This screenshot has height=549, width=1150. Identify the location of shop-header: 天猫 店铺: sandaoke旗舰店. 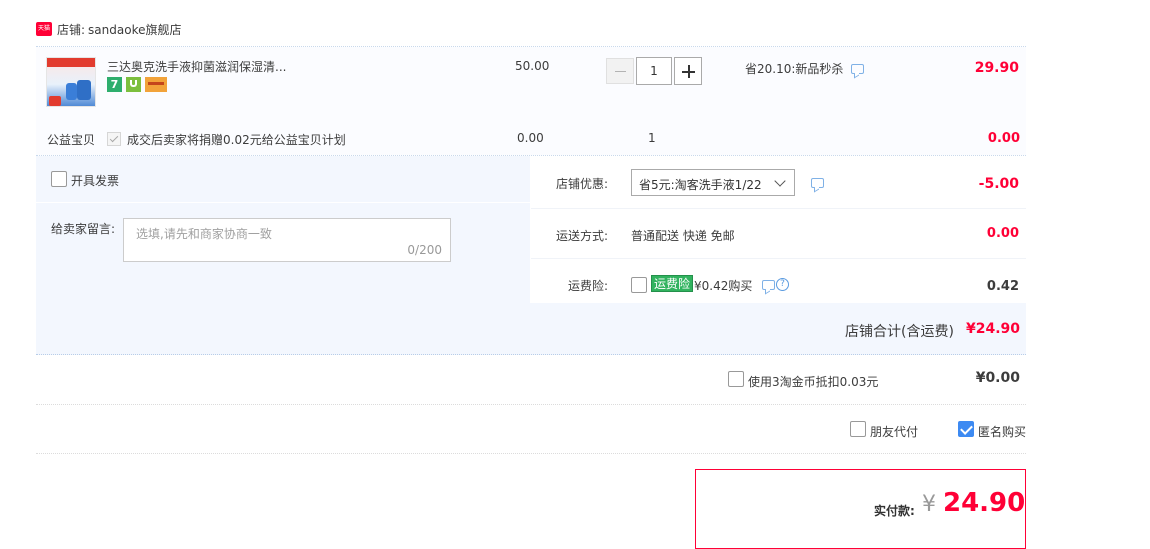
(108, 29).